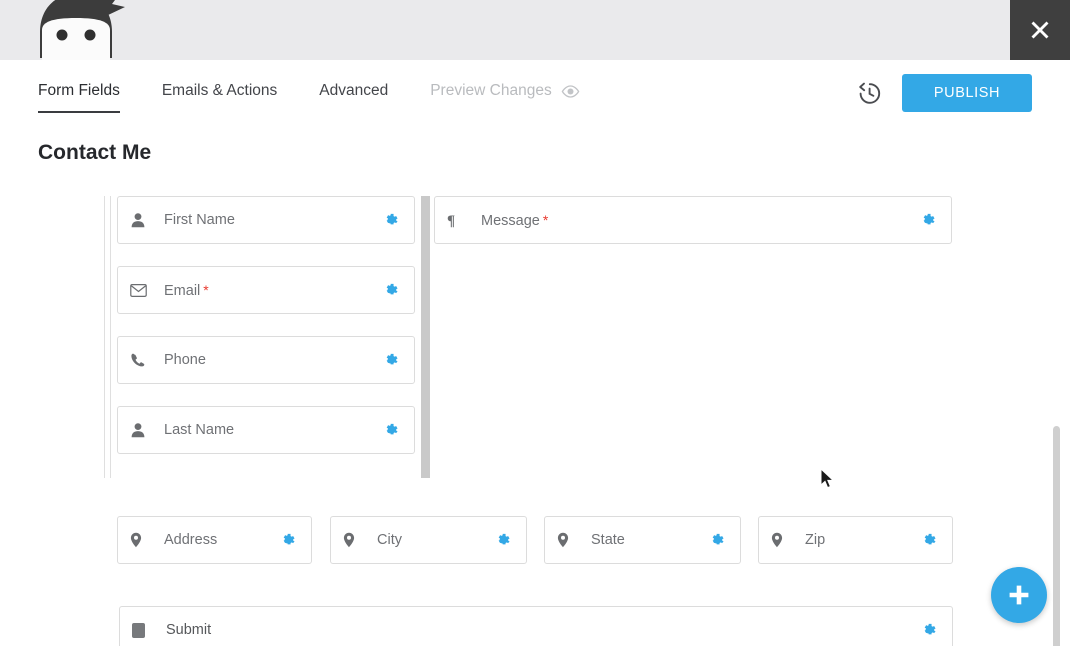 This screenshot has height=646, width=1070. Describe the element at coordinates (570, 91) in the screenshot. I see `eye-icon` at that location.